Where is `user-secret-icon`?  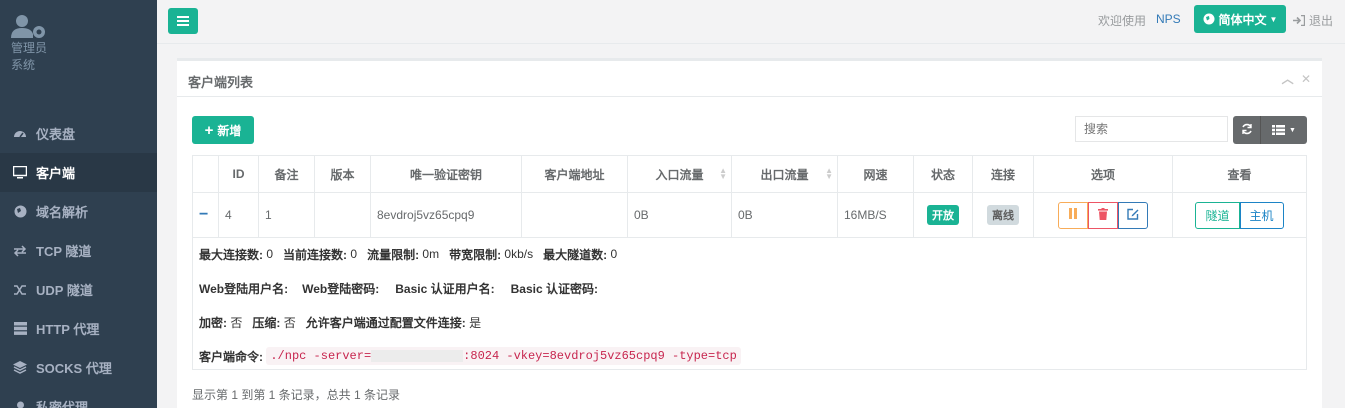
user-secret-icon is located at coordinates (20, 403).